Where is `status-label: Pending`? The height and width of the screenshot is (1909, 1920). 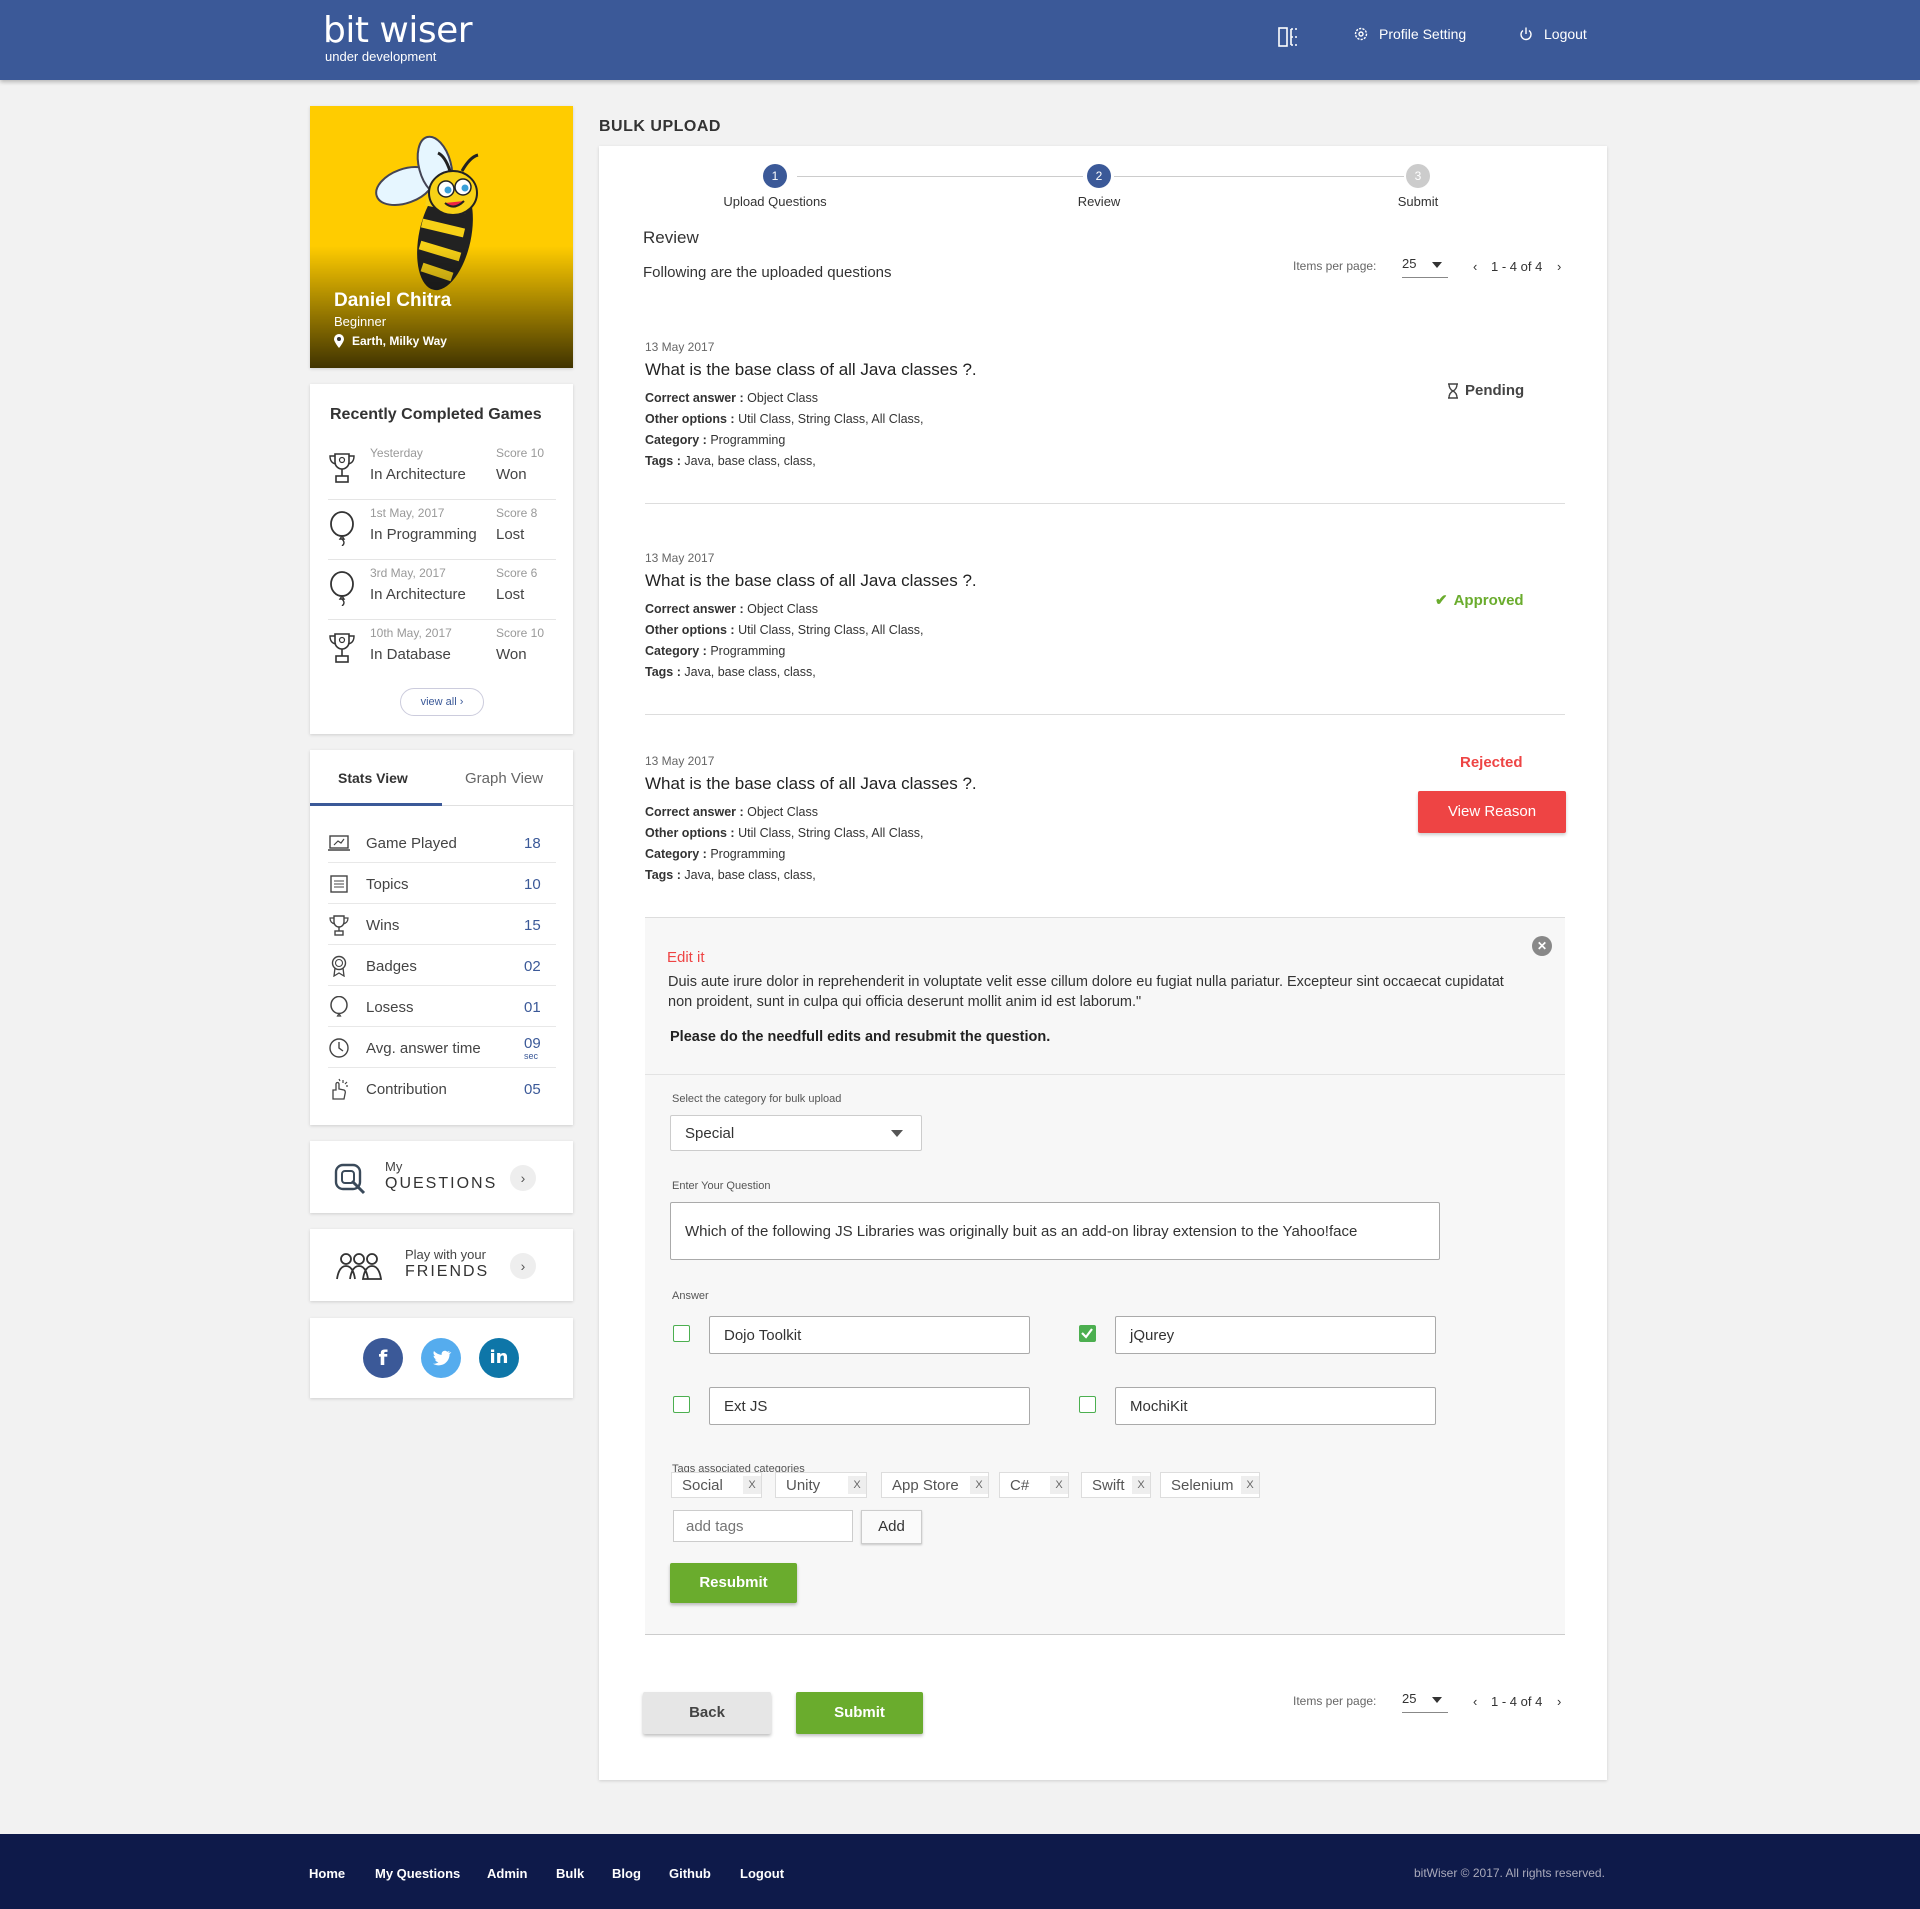 status-label: Pending is located at coordinates (1495, 390).